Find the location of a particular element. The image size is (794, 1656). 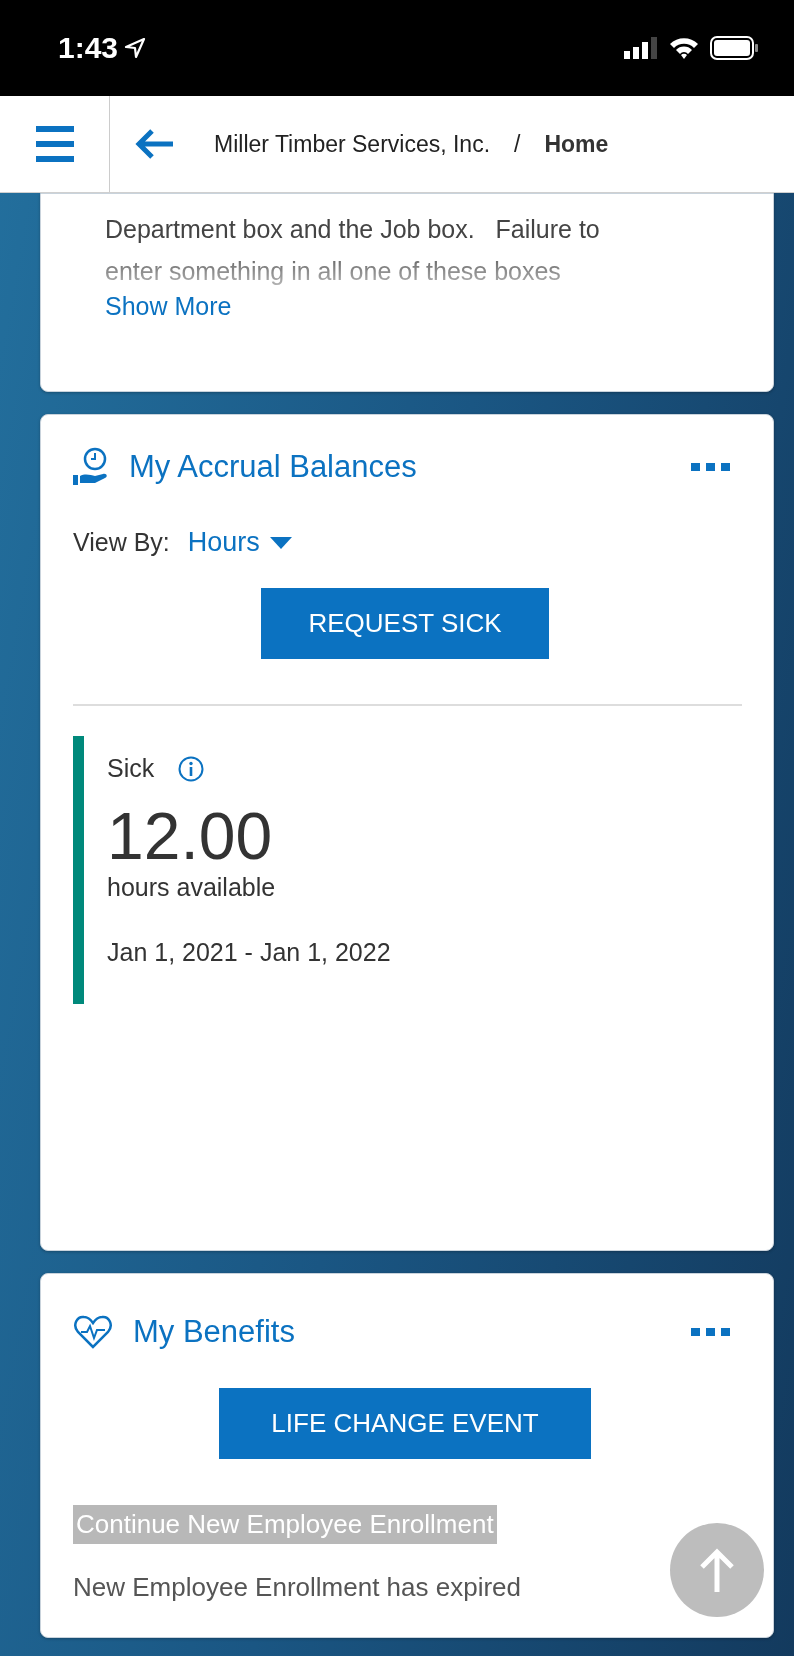

show-more-link: Show More is located at coordinates (168, 306).